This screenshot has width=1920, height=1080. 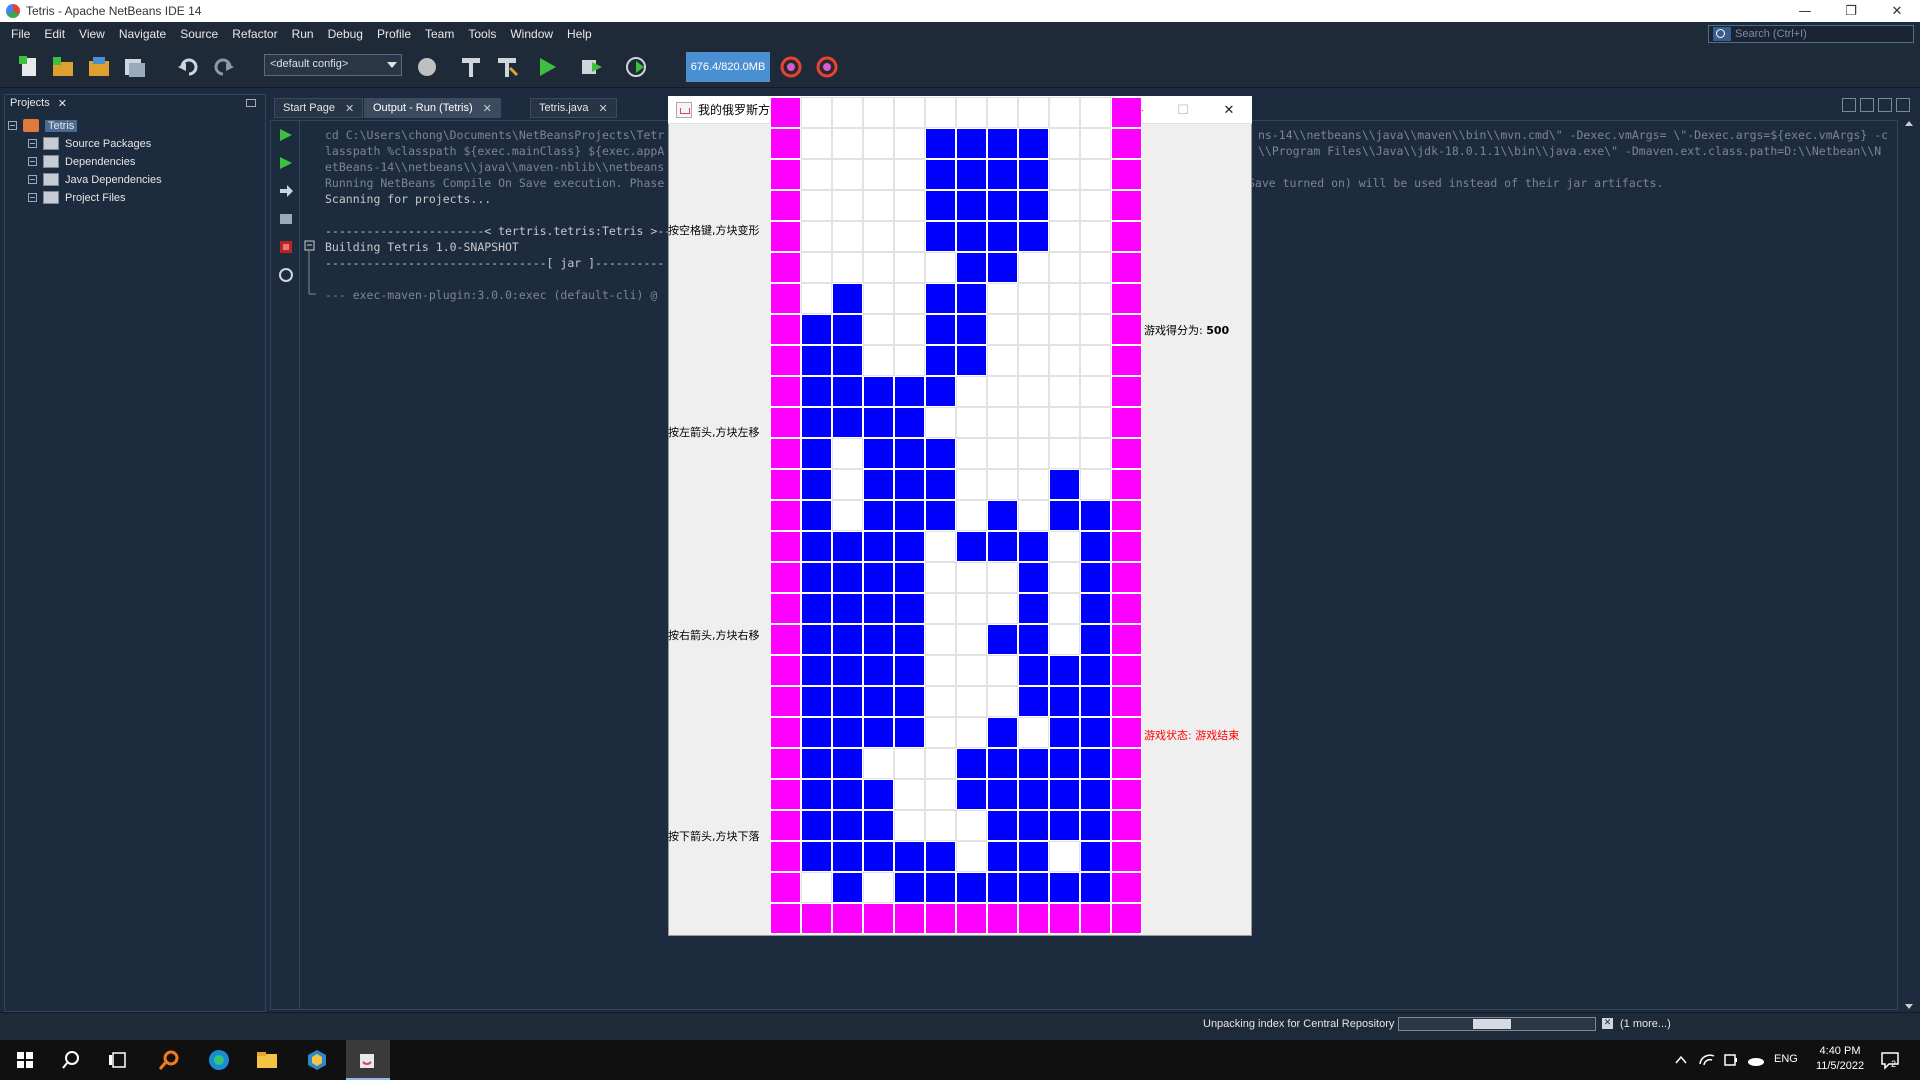 What do you see at coordinates (1707, 1060) in the screenshot?
I see `wifi-icon` at bounding box center [1707, 1060].